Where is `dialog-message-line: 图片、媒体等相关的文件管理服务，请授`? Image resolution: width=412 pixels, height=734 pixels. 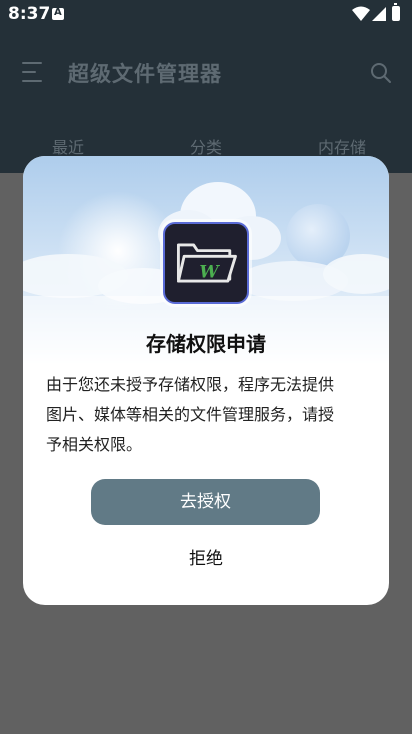 dialog-message-line: 图片、媒体等相关的文件管理服务，请授 is located at coordinates (190, 414).